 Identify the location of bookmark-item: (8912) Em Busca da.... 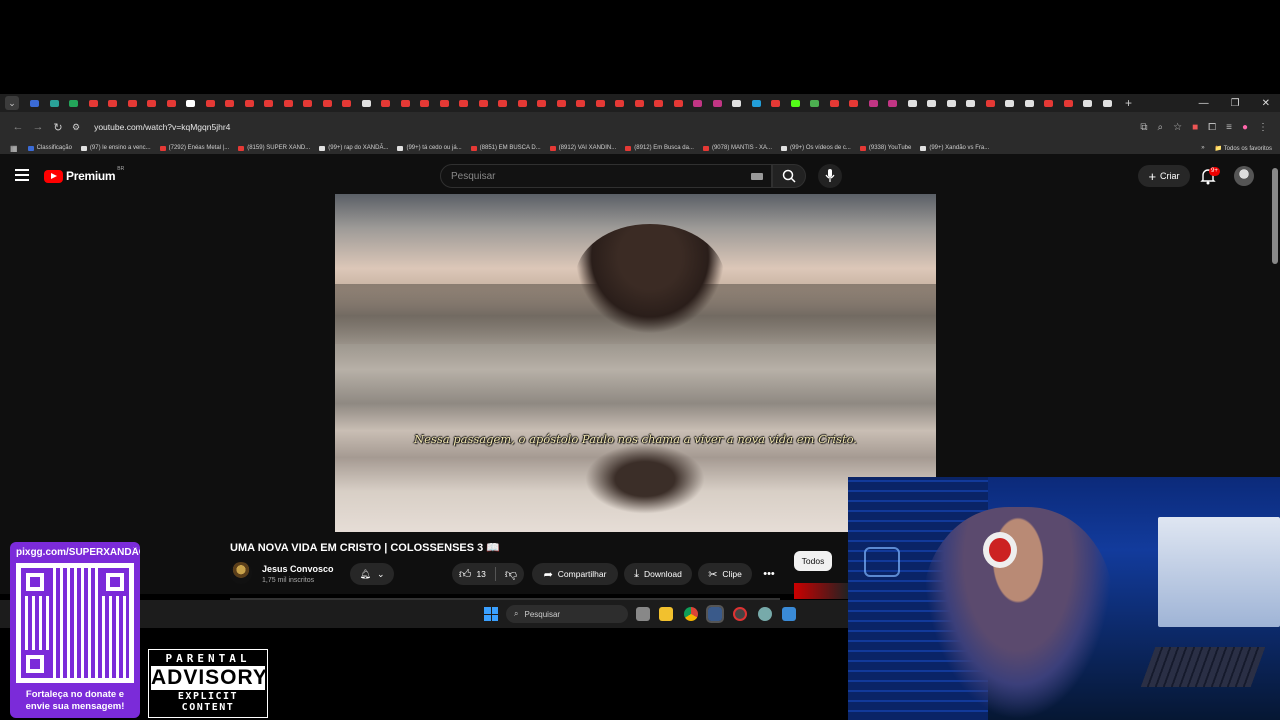
(659, 148).